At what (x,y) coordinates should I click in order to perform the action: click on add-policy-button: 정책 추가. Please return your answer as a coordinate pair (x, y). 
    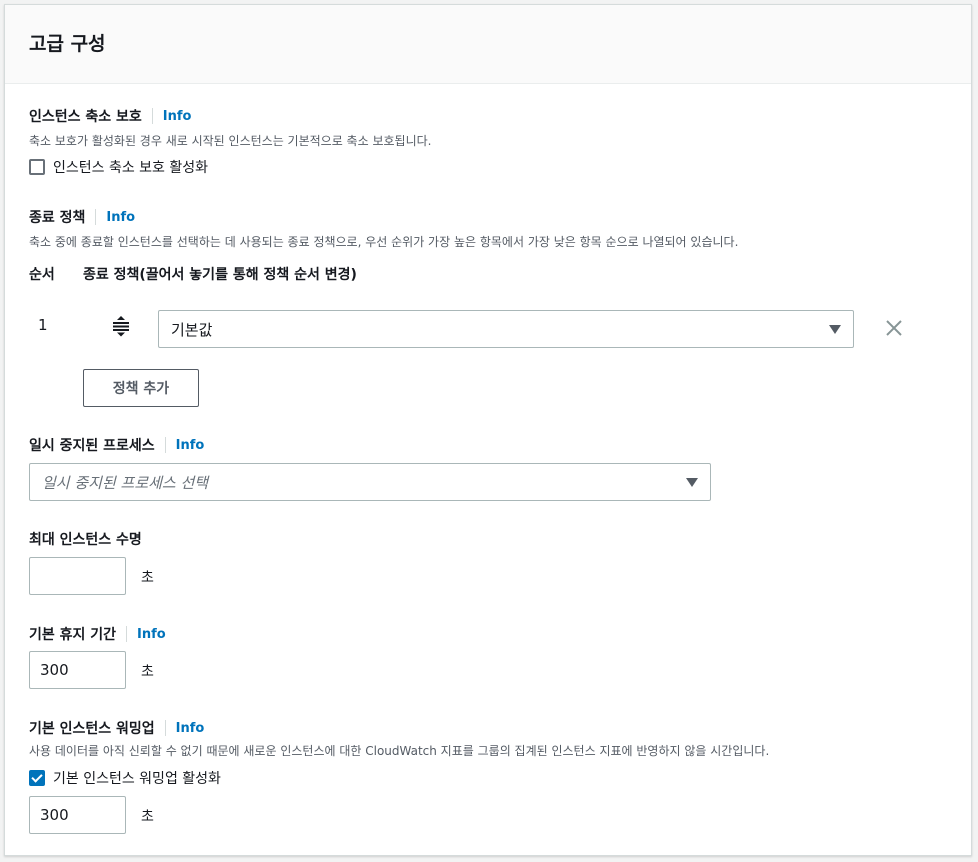
    Looking at the image, I should click on (141, 388).